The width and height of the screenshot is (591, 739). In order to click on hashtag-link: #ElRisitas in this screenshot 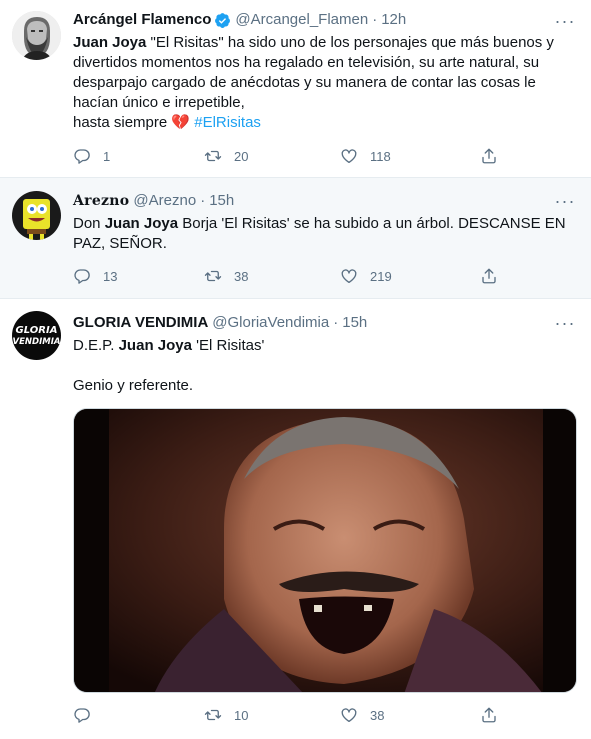, I will do `click(227, 122)`.